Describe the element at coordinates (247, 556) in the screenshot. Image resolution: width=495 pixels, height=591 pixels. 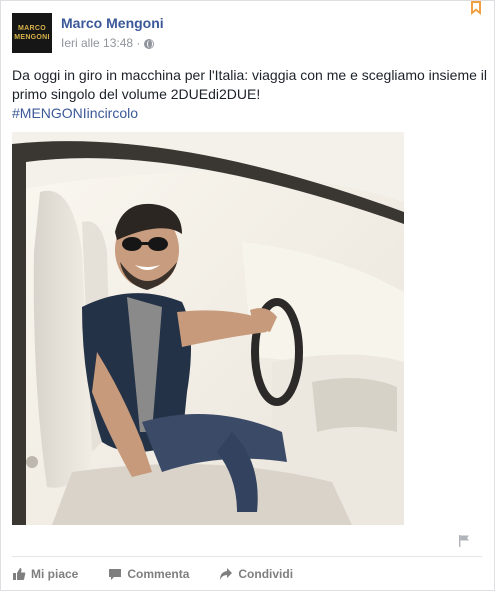
I see `divider` at that location.